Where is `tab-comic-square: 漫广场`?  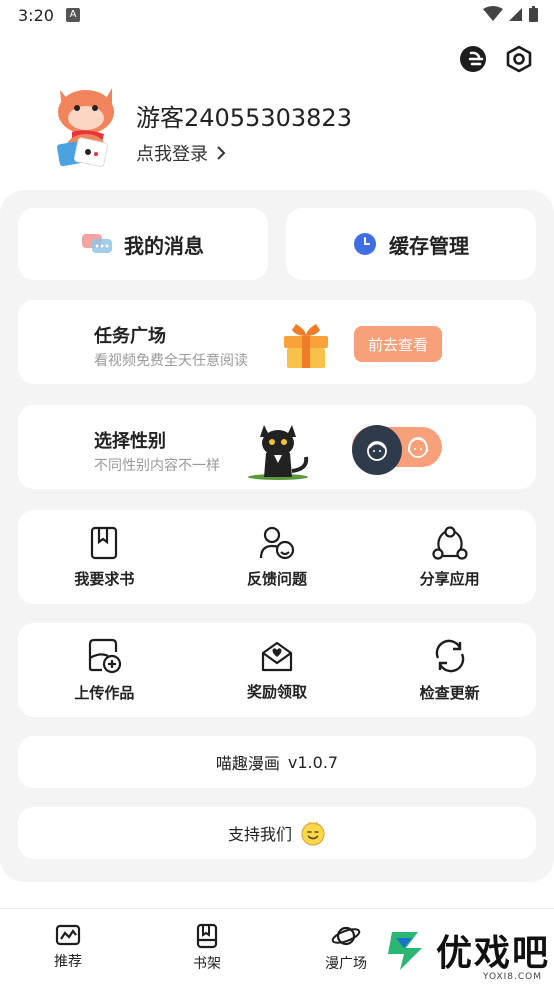 tab-comic-square: 漫广场 is located at coordinates (346, 948).